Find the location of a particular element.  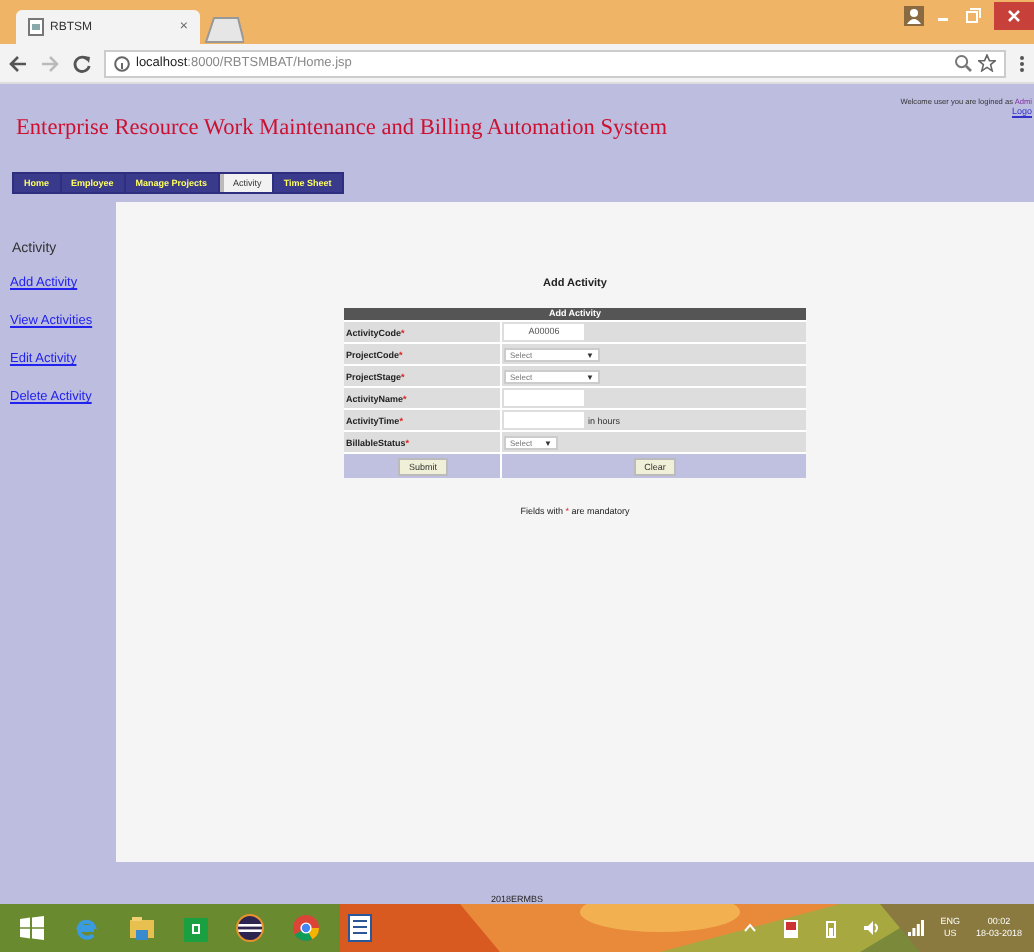

windows-icon is located at coordinates (32, 928).